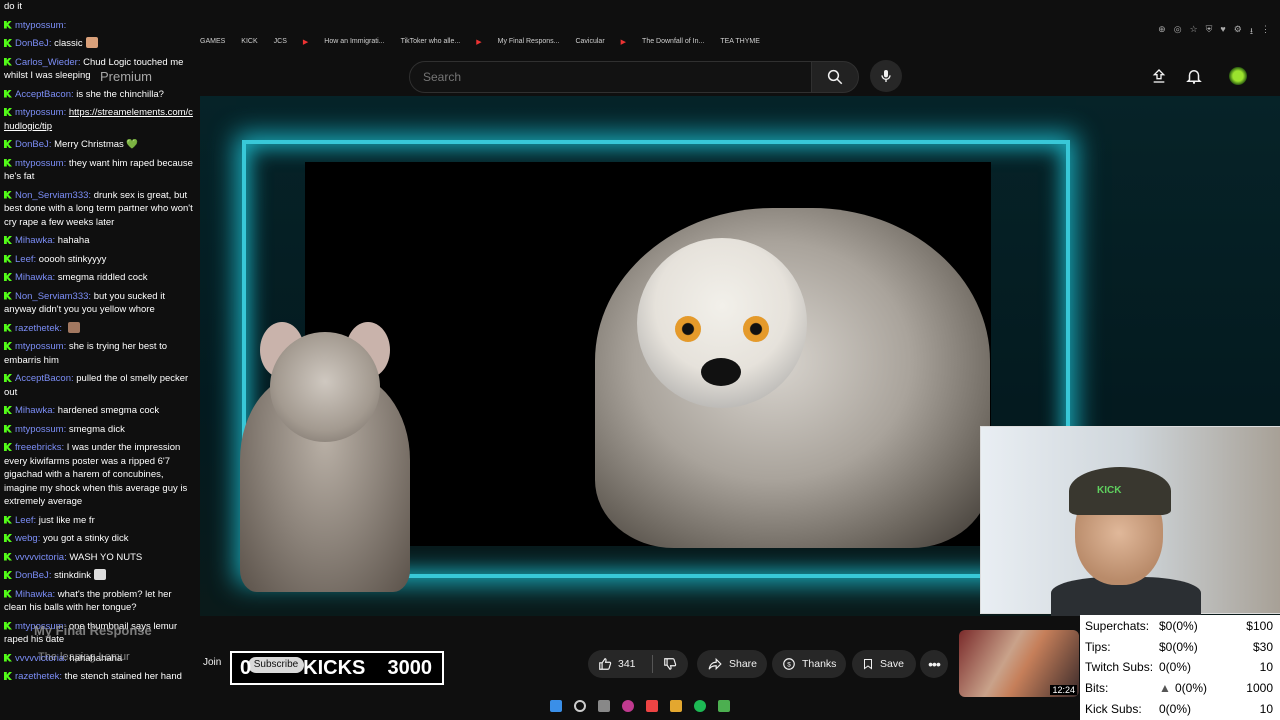  Describe the element at coordinates (100, 44) in the screenshot. I see `chat-message: DonBeJ: classic` at that location.